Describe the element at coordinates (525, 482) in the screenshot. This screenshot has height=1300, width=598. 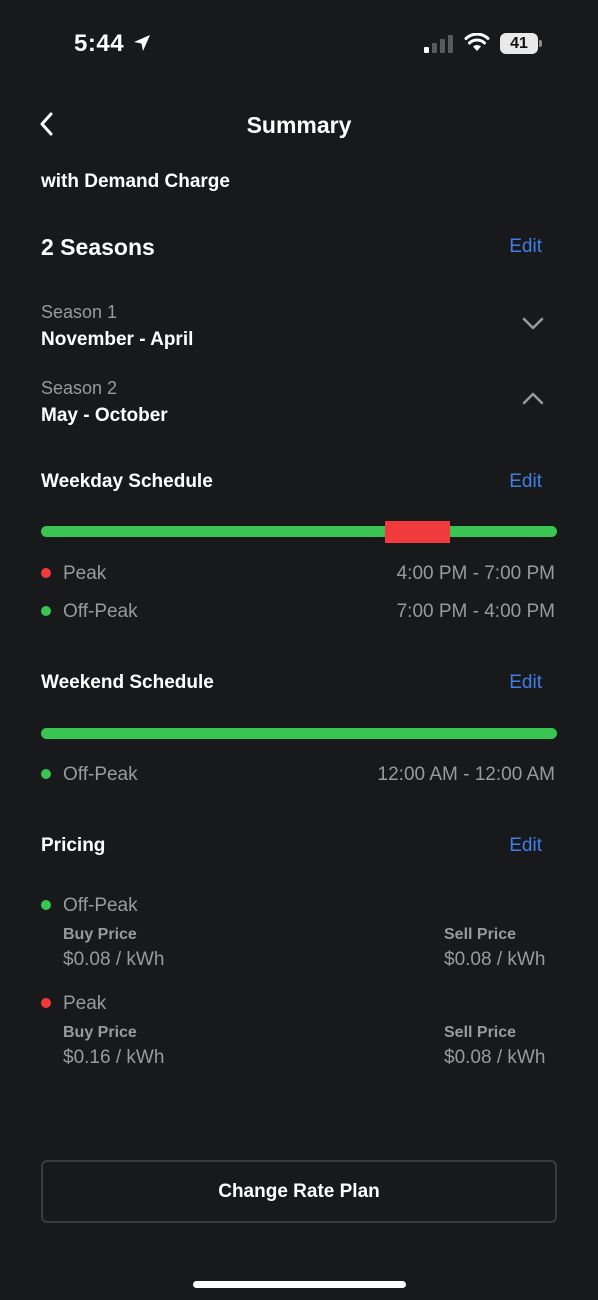
I see `edit-weekday-button: Edit` at that location.